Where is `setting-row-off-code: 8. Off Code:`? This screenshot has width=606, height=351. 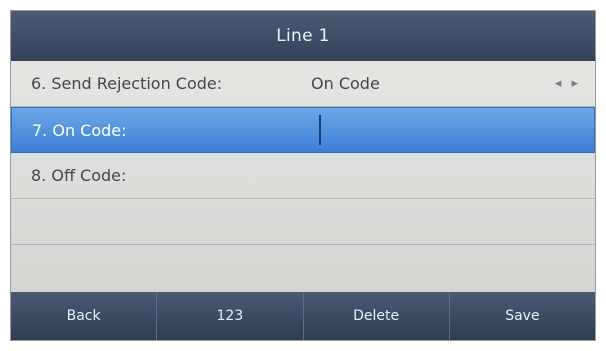 setting-row-off-code: 8. Off Code: is located at coordinates (303, 176).